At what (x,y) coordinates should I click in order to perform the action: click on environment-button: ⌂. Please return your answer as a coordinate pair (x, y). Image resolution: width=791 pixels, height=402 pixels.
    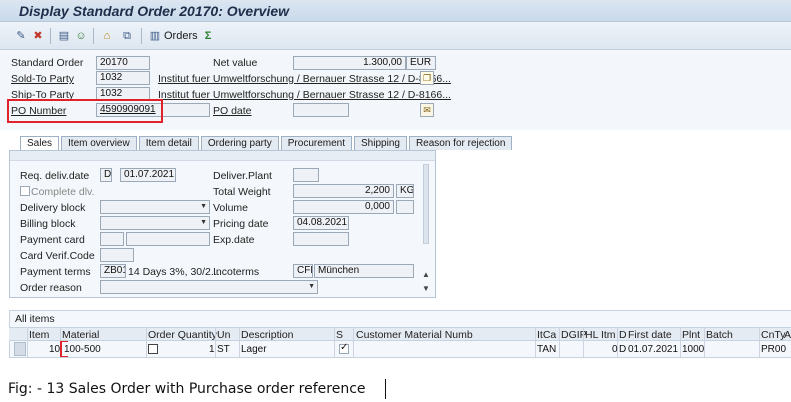
    Looking at the image, I should click on (107, 36).